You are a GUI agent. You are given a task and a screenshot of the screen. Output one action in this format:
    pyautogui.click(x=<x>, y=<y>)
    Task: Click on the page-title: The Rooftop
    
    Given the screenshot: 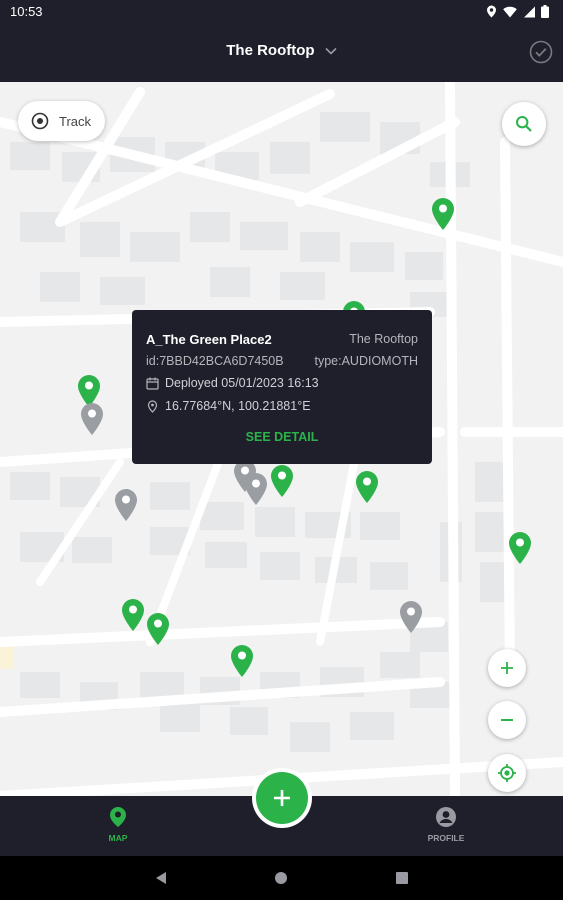 What is the action you would take?
    pyautogui.click(x=270, y=50)
    